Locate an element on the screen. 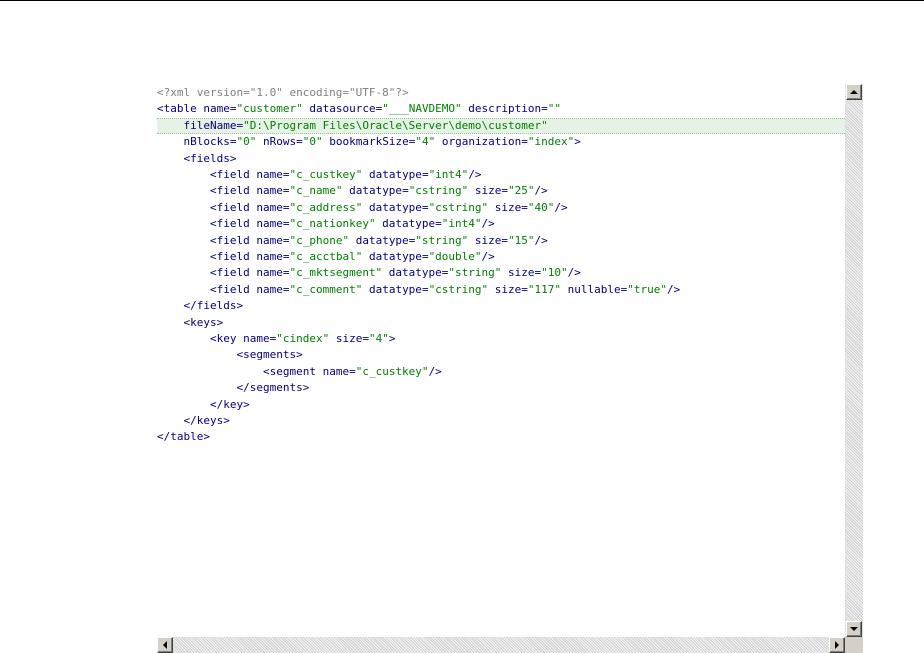 Image resolution: width=924 pixels, height=653 pixels. code-token-val: "c_acctbal" is located at coordinates (326, 256).